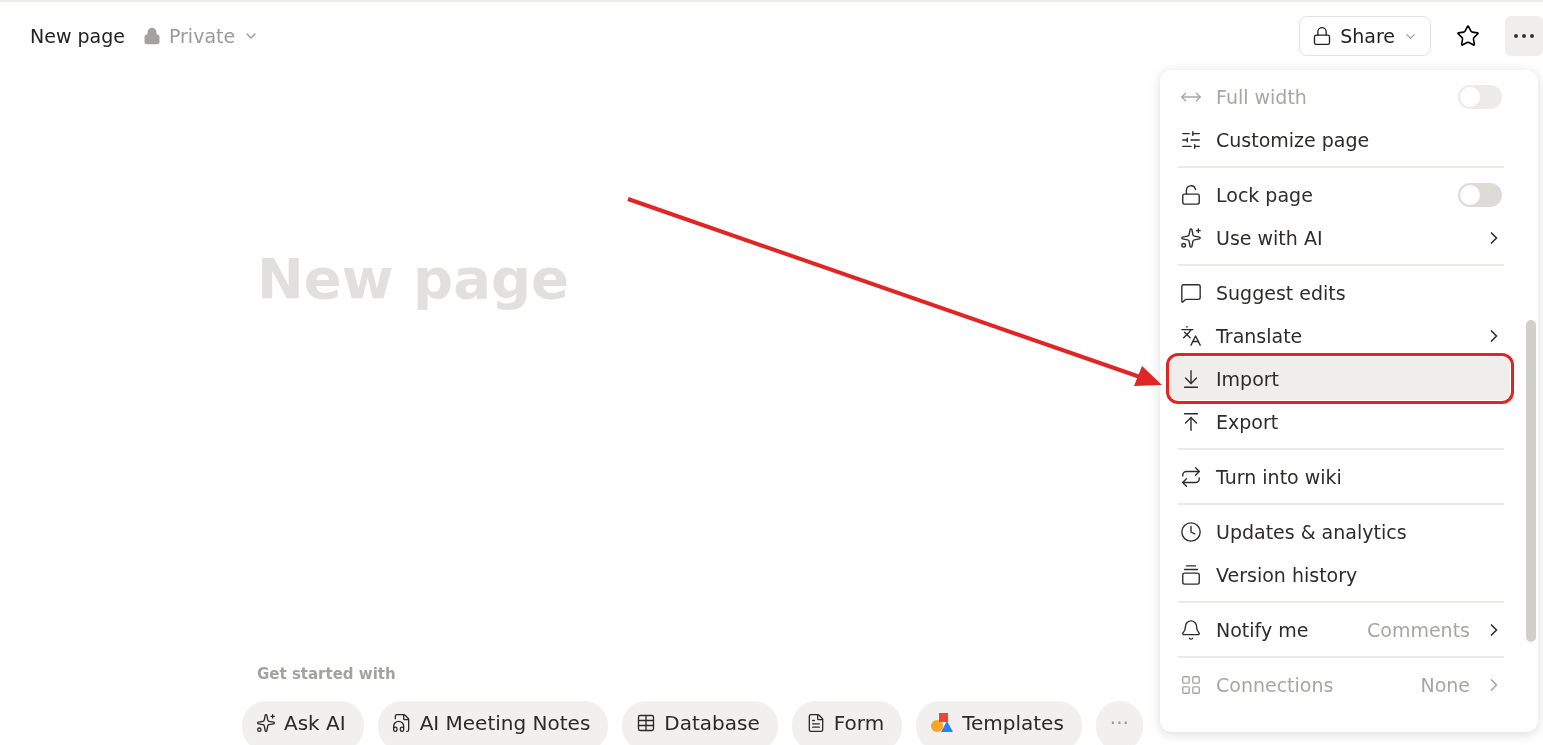 The image size is (1543, 745). What do you see at coordinates (1191, 139) in the screenshot?
I see `sliders-icon` at bounding box center [1191, 139].